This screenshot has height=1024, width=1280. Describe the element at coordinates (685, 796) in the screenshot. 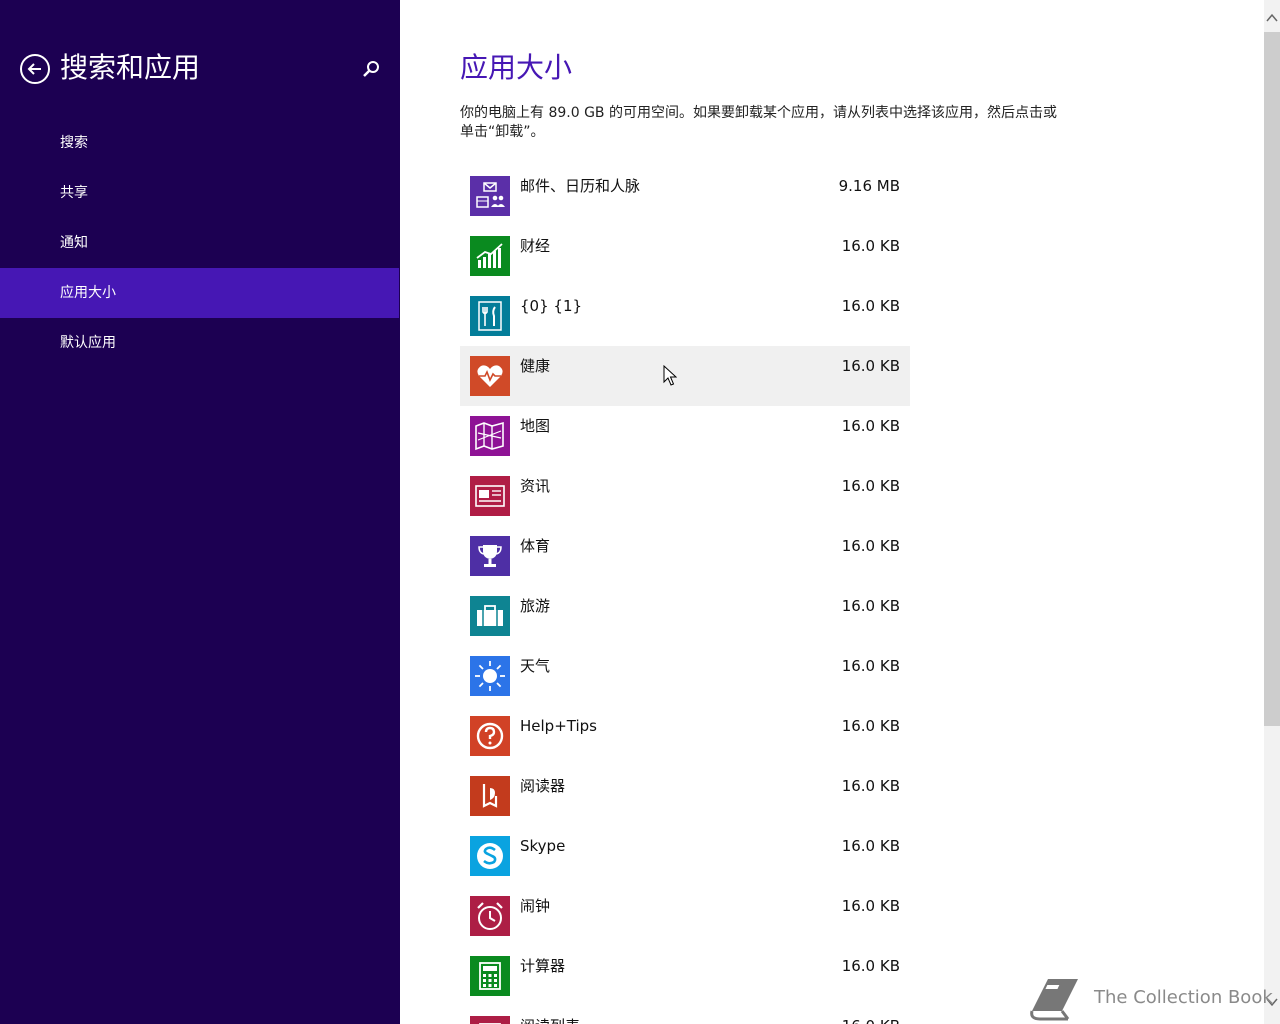

I see `app-row-reader: 阅读器 16.0 KB` at that location.